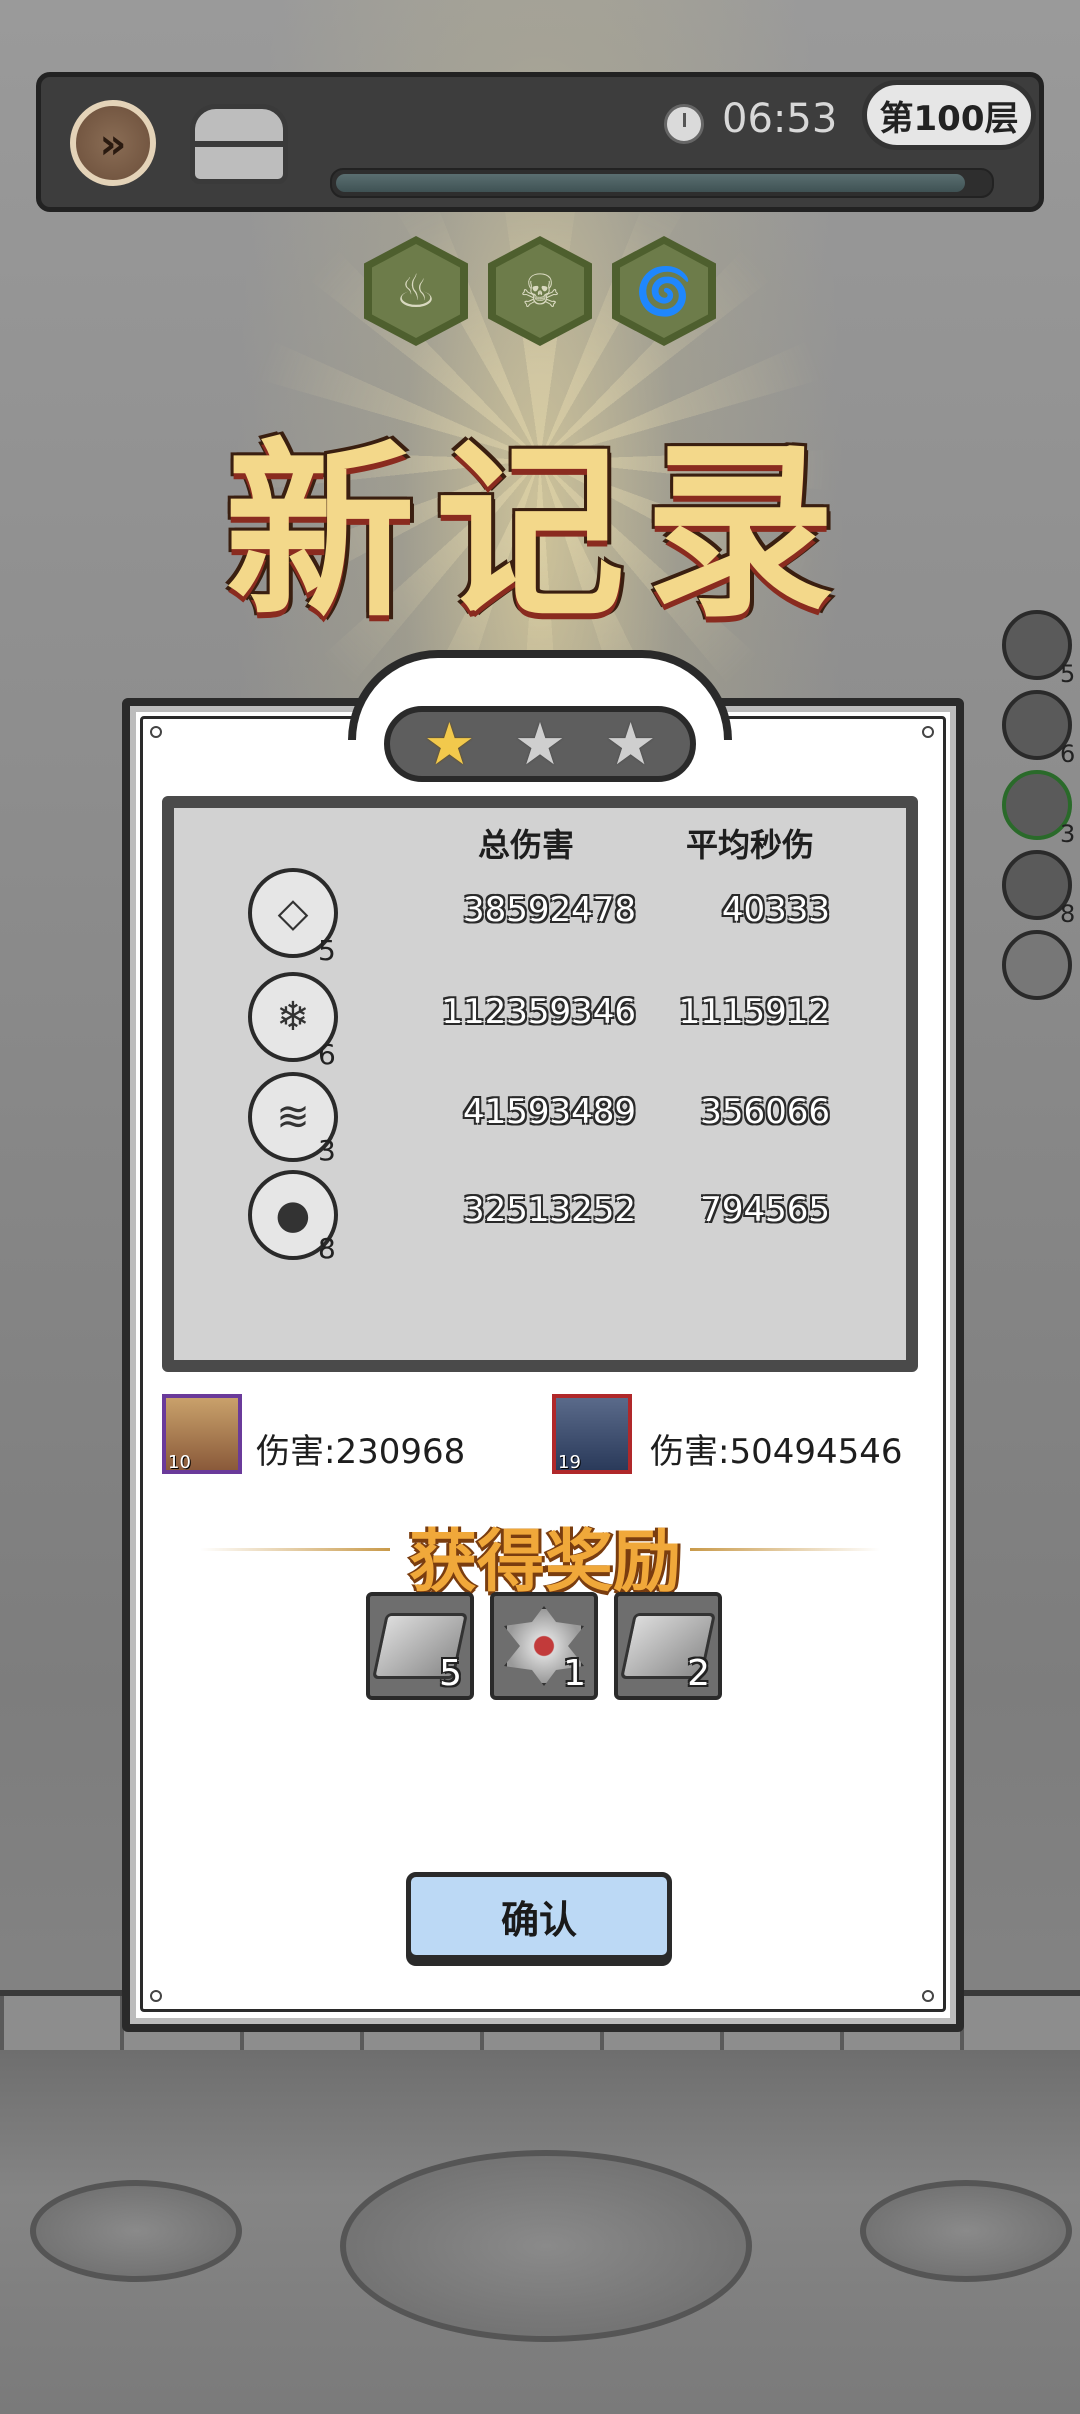 This screenshot has height=2414, width=1080. Describe the element at coordinates (1037, 965) in the screenshot. I see `side-skill-empty-slot` at that location.